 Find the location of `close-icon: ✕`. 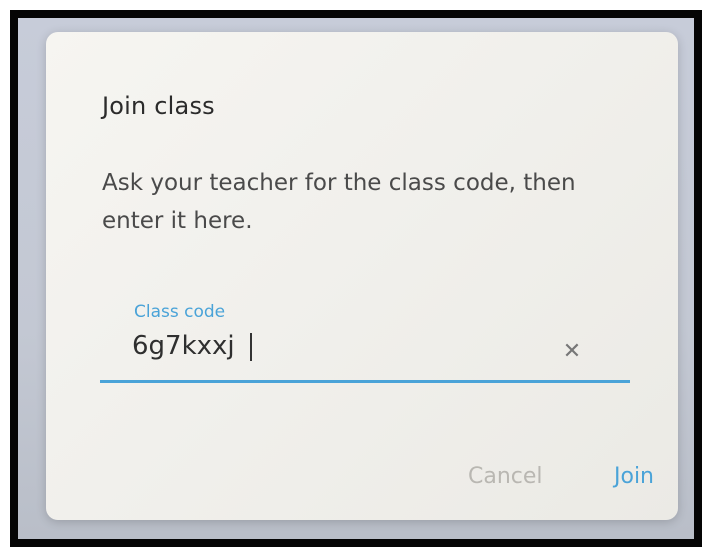

close-icon: ✕ is located at coordinates (572, 352).